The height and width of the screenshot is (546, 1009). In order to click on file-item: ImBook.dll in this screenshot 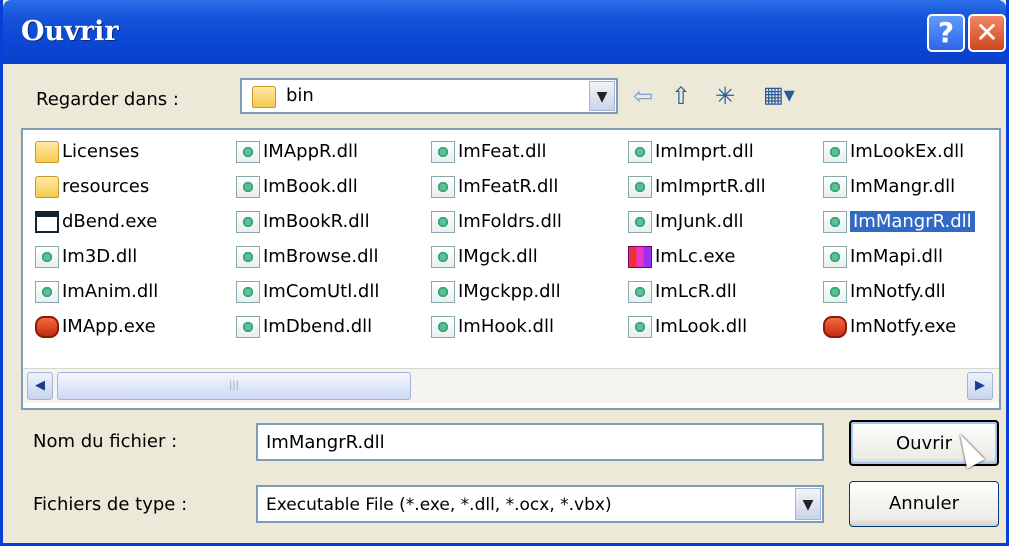, I will do `click(297, 187)`.